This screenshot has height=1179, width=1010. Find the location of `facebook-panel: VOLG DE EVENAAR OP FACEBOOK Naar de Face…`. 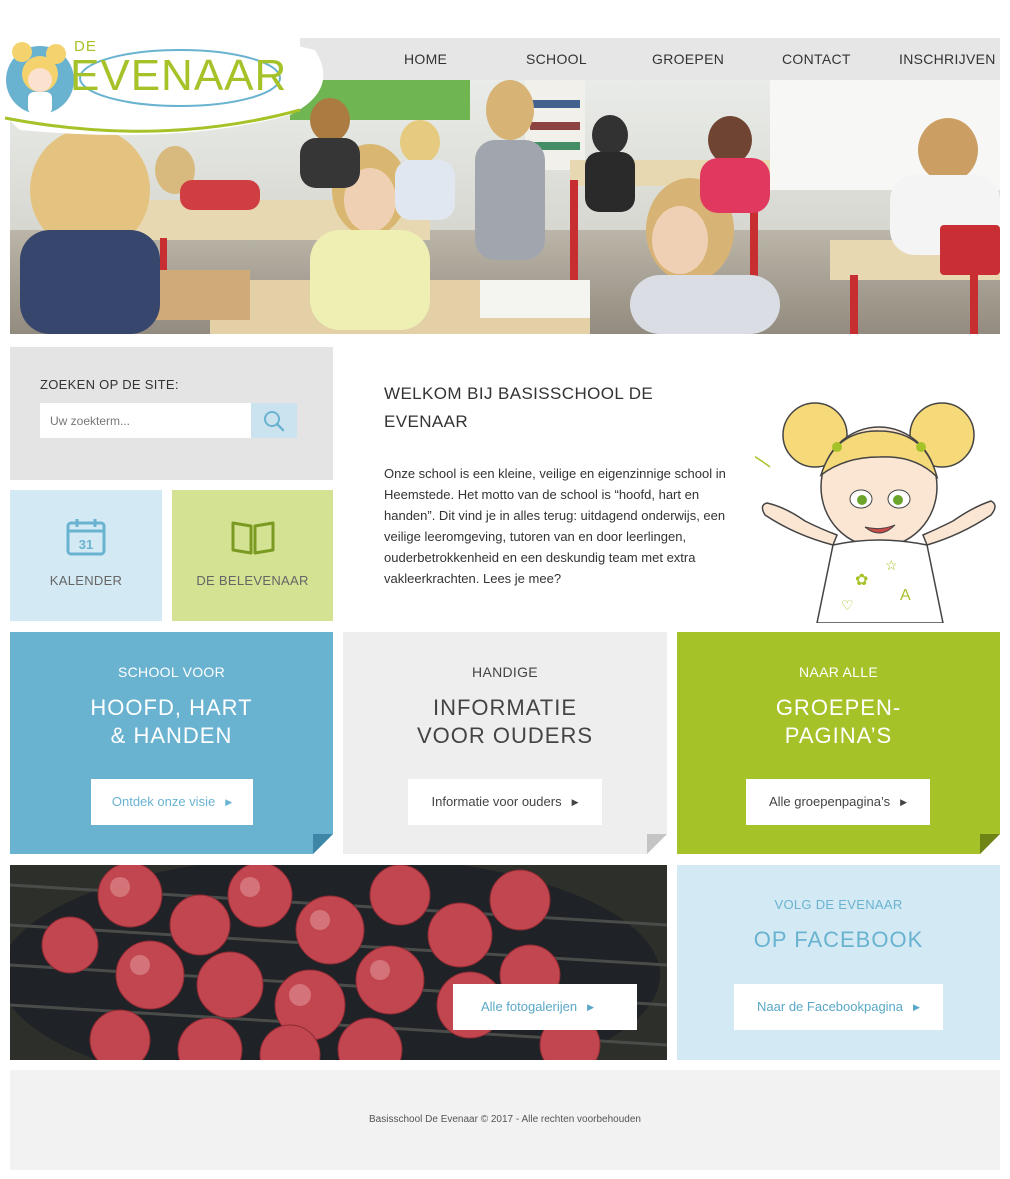

facebook-panel: VOLG DE EVENAAR OP FACEBOOK Naar de Face… is located at coordinates (838, 962).